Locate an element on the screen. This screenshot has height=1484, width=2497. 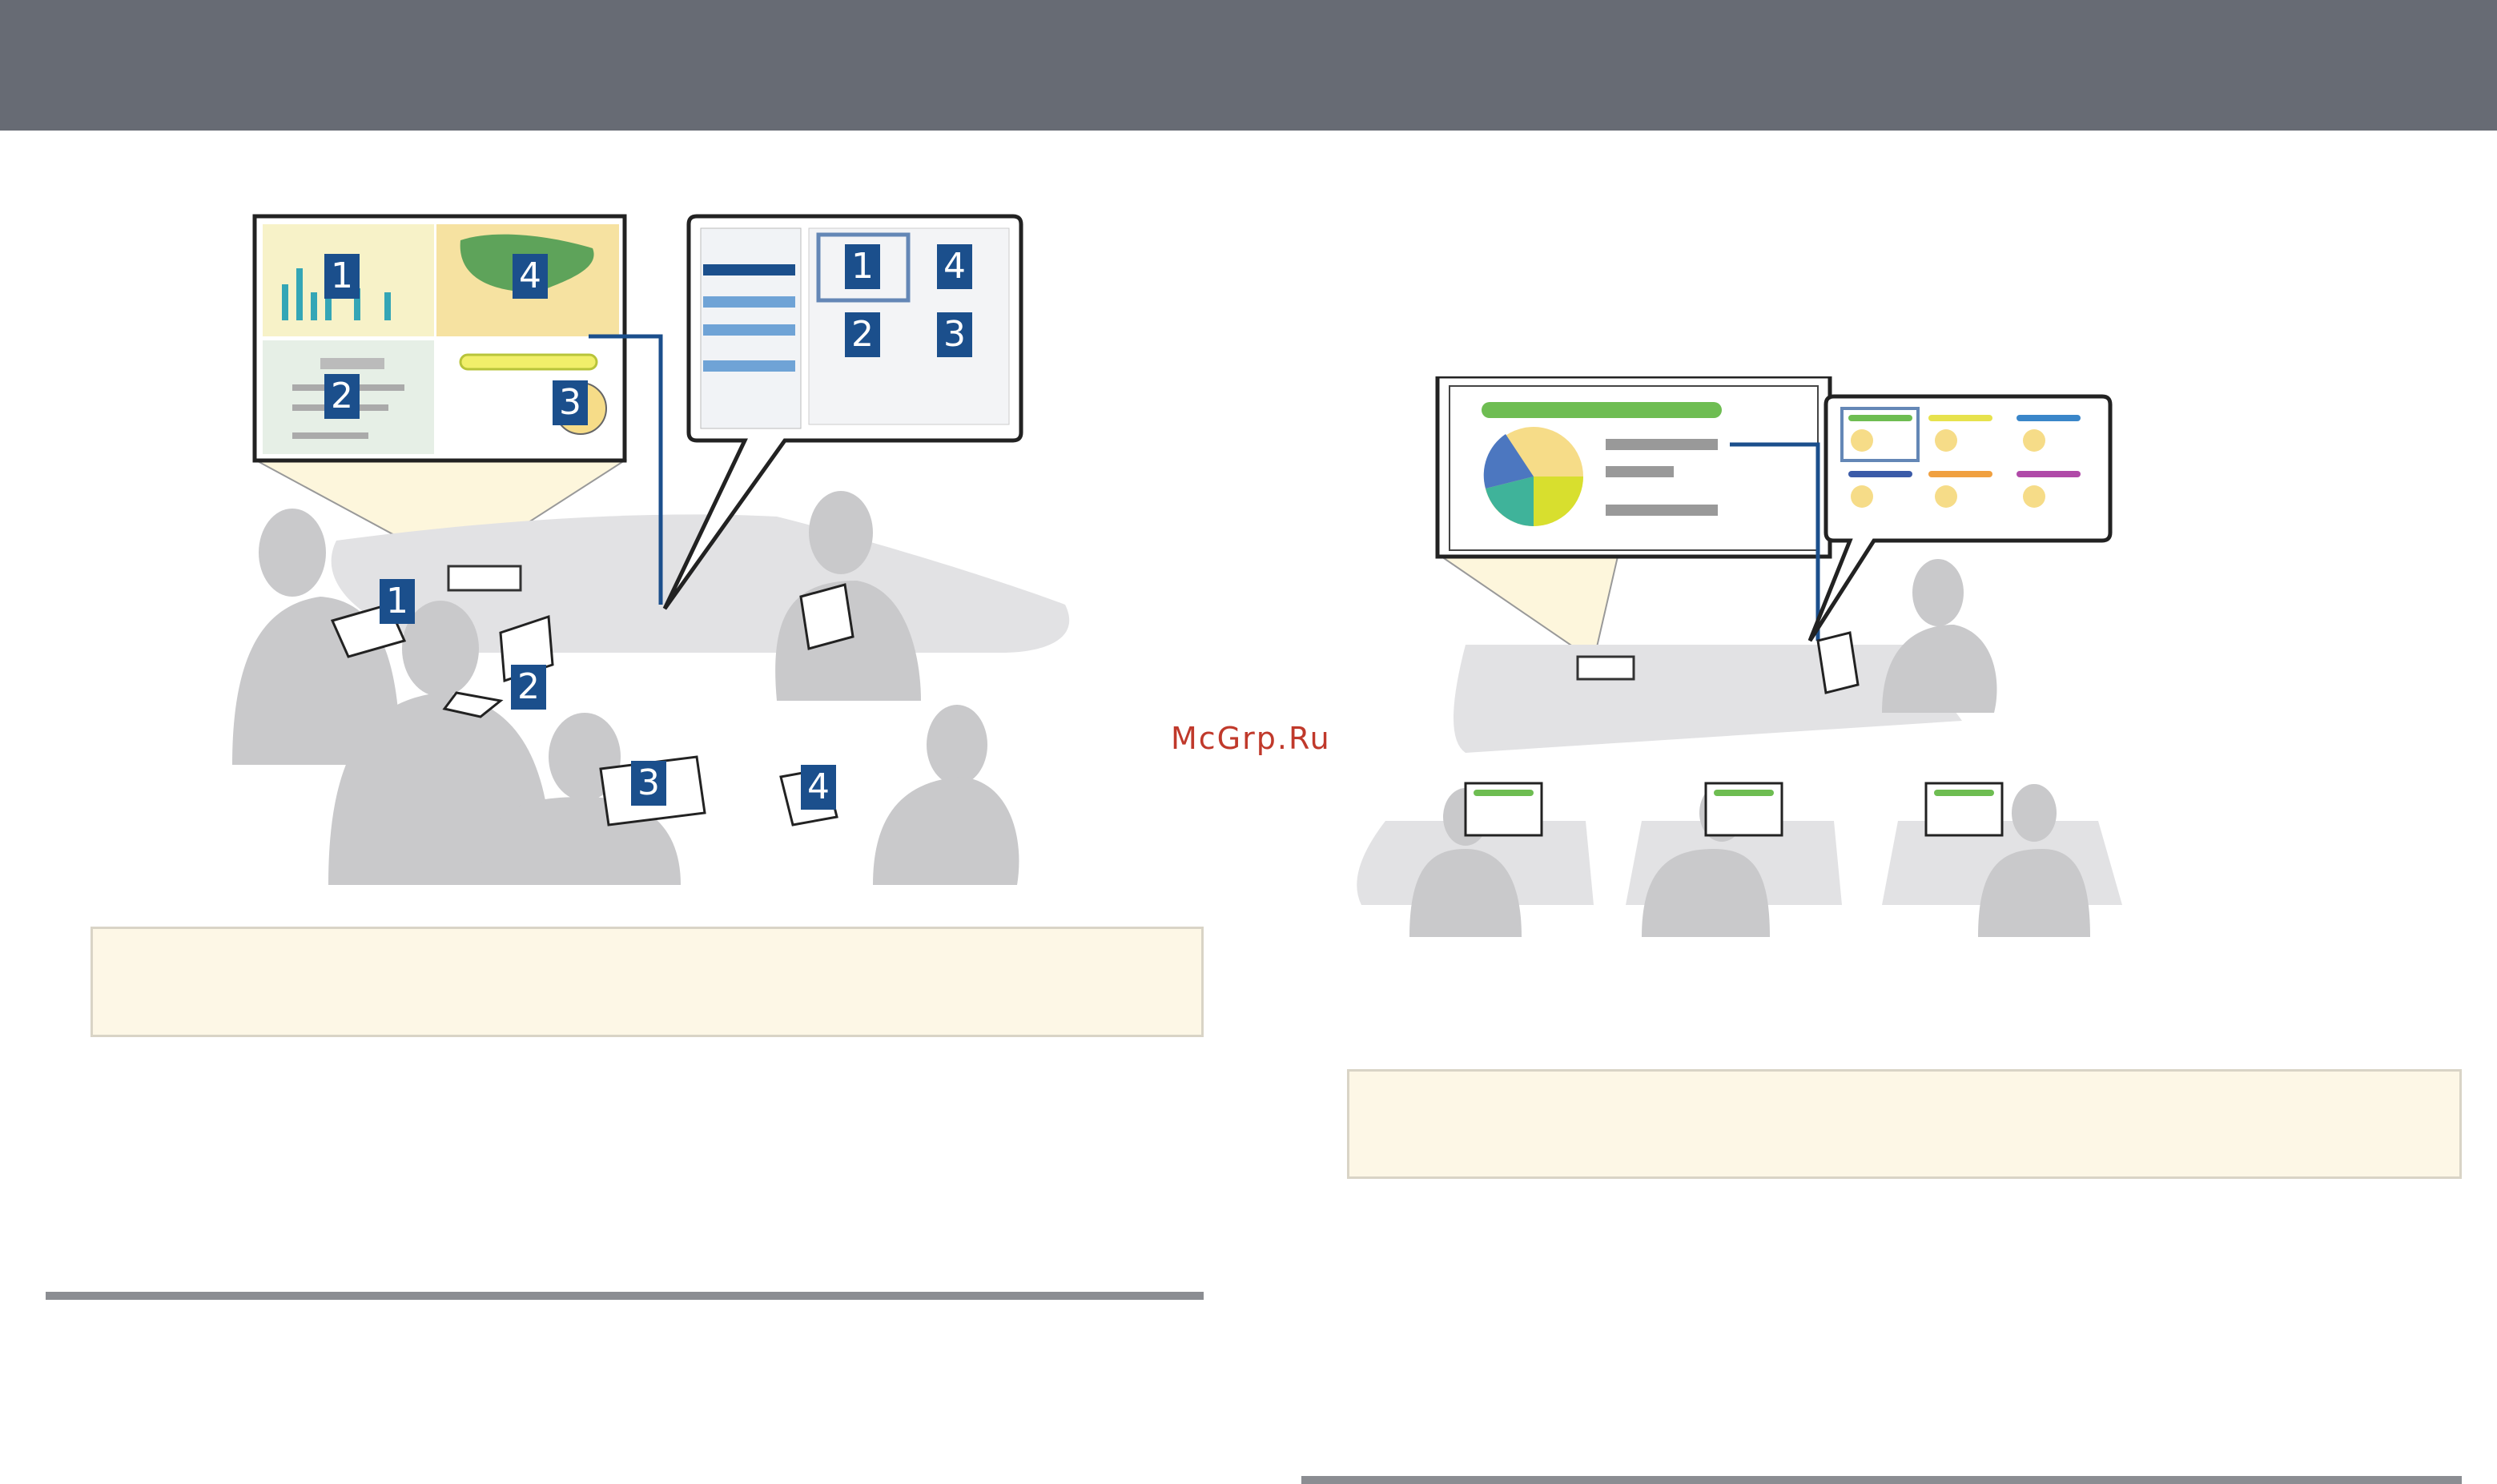
note-box-right is located at coordinates (1904, 1124).